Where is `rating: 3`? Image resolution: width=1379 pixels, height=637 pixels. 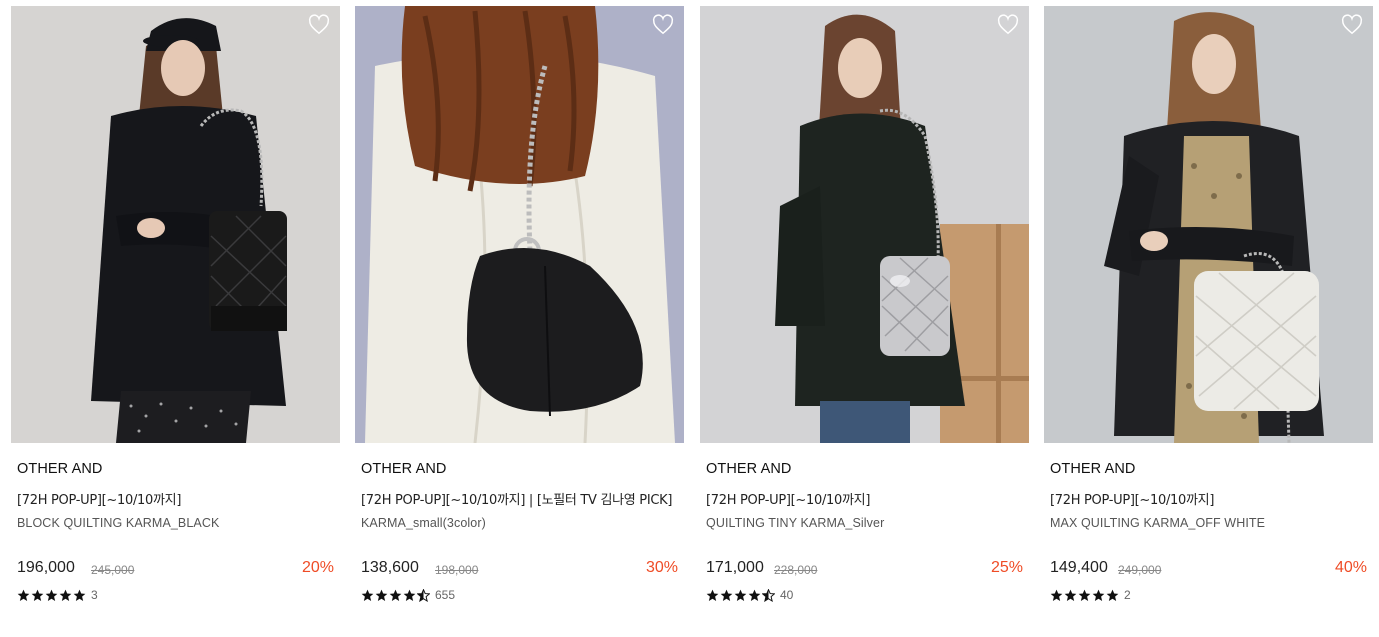
rating: 3 is located at coordinates (57, 595).